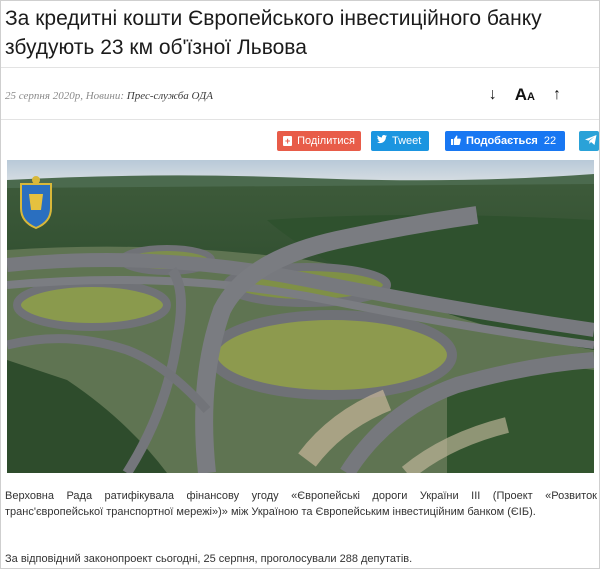 The width and height of the screenshot is (600, 569). What do you see at coordinates (456, 141) in the screenshot?
I see `thumbs-up-icon` at bounding box center [456, 141].